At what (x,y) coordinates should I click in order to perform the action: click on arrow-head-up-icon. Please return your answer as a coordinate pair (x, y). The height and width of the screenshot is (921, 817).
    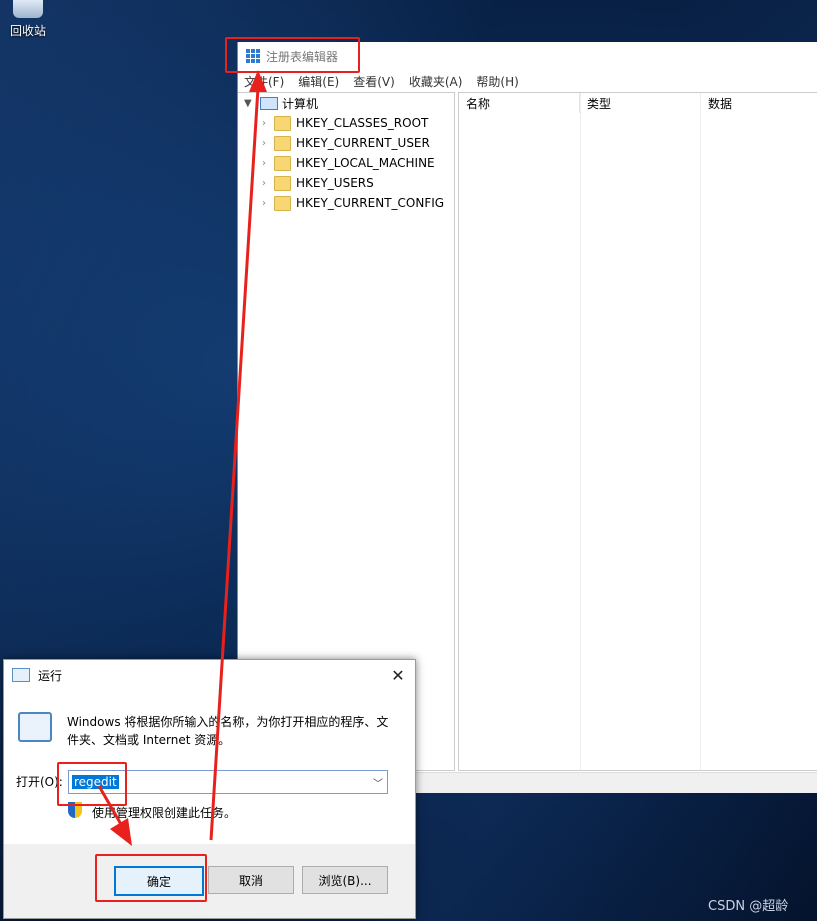
    Looking at the image, I should click on (258, 81).